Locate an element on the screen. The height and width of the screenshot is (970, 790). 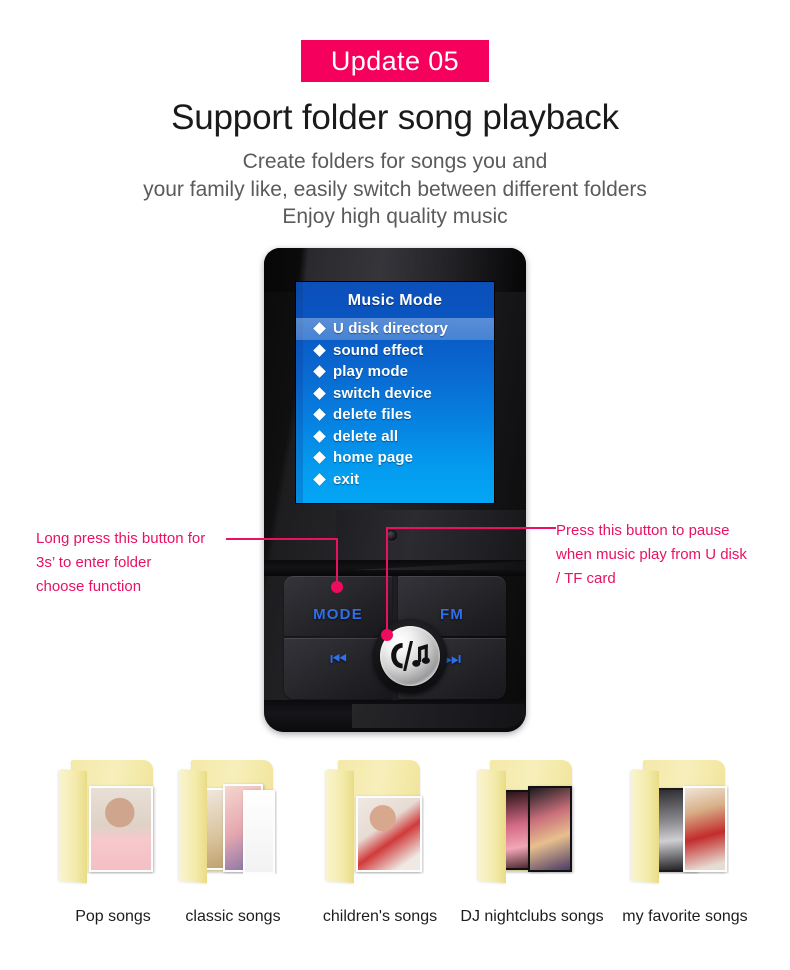
folder-art-my-favorite-songs is located at coordinates (685, 821).